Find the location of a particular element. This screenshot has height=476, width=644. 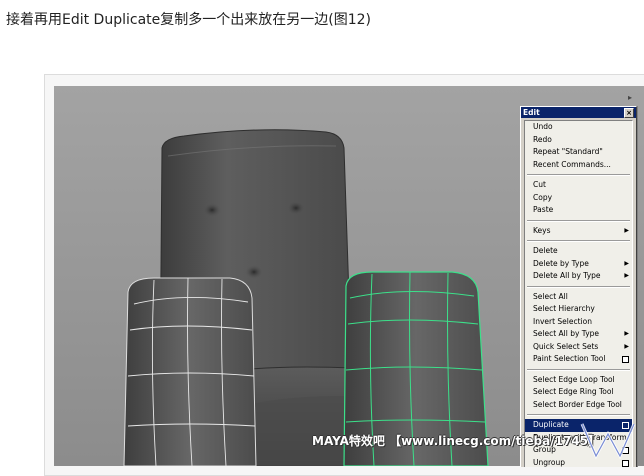

menu-item-label: Select All by Type is located at coordinates (566, 333).